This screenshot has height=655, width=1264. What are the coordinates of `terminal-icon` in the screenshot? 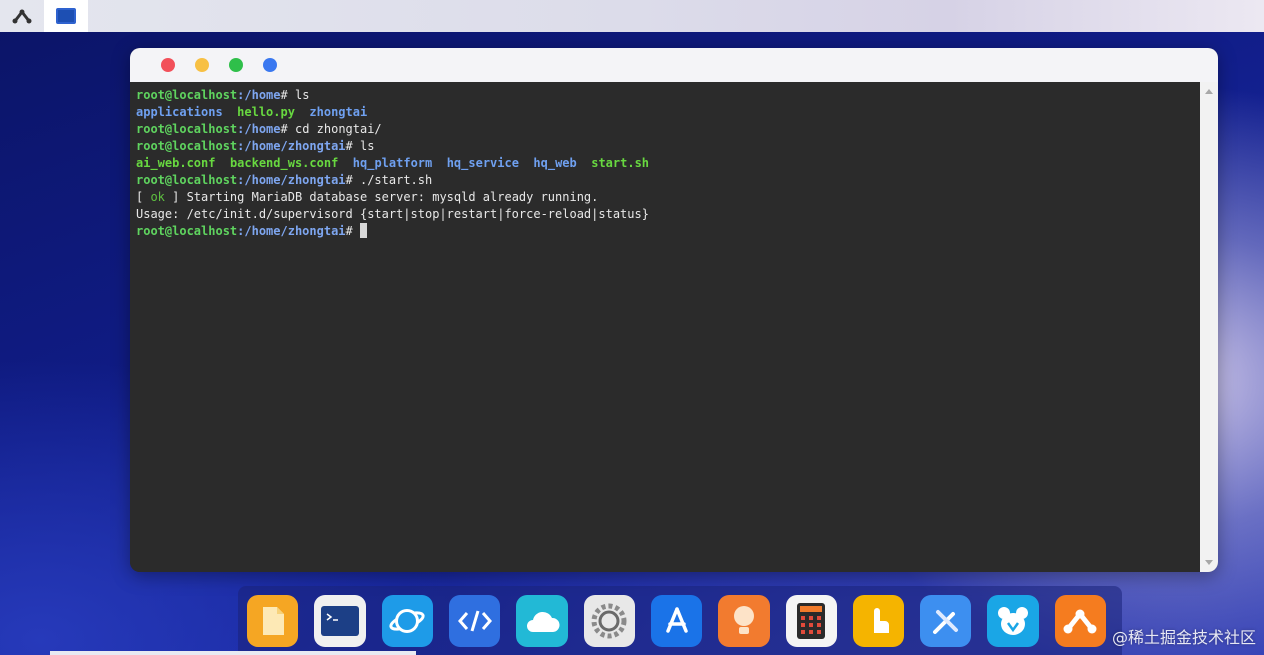 It's located at (339, 620).